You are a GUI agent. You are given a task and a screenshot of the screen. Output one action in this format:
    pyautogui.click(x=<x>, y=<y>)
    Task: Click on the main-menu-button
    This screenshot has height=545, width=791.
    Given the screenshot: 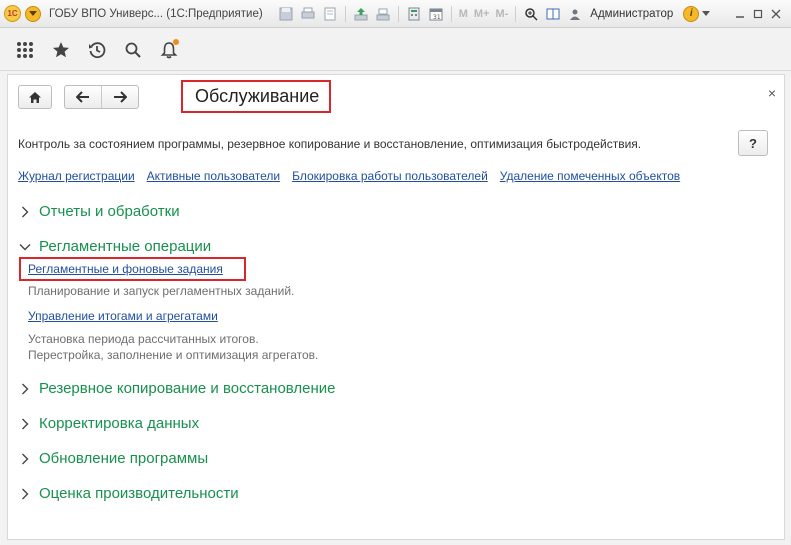 What is the action you would take?
    pyautogui.click(x=33, y=13)
    